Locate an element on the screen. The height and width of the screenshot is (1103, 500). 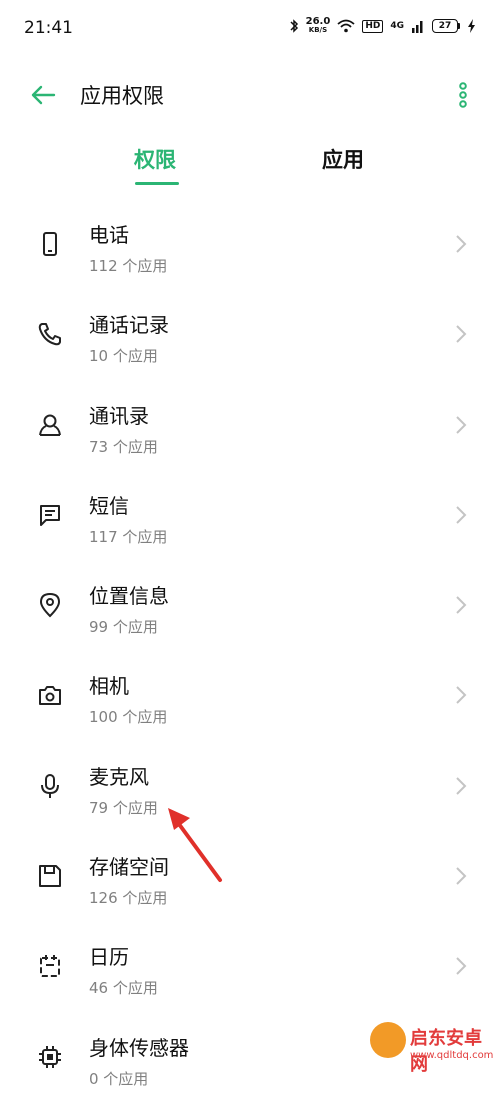
signal-icon is located at coordinates (417, 27).